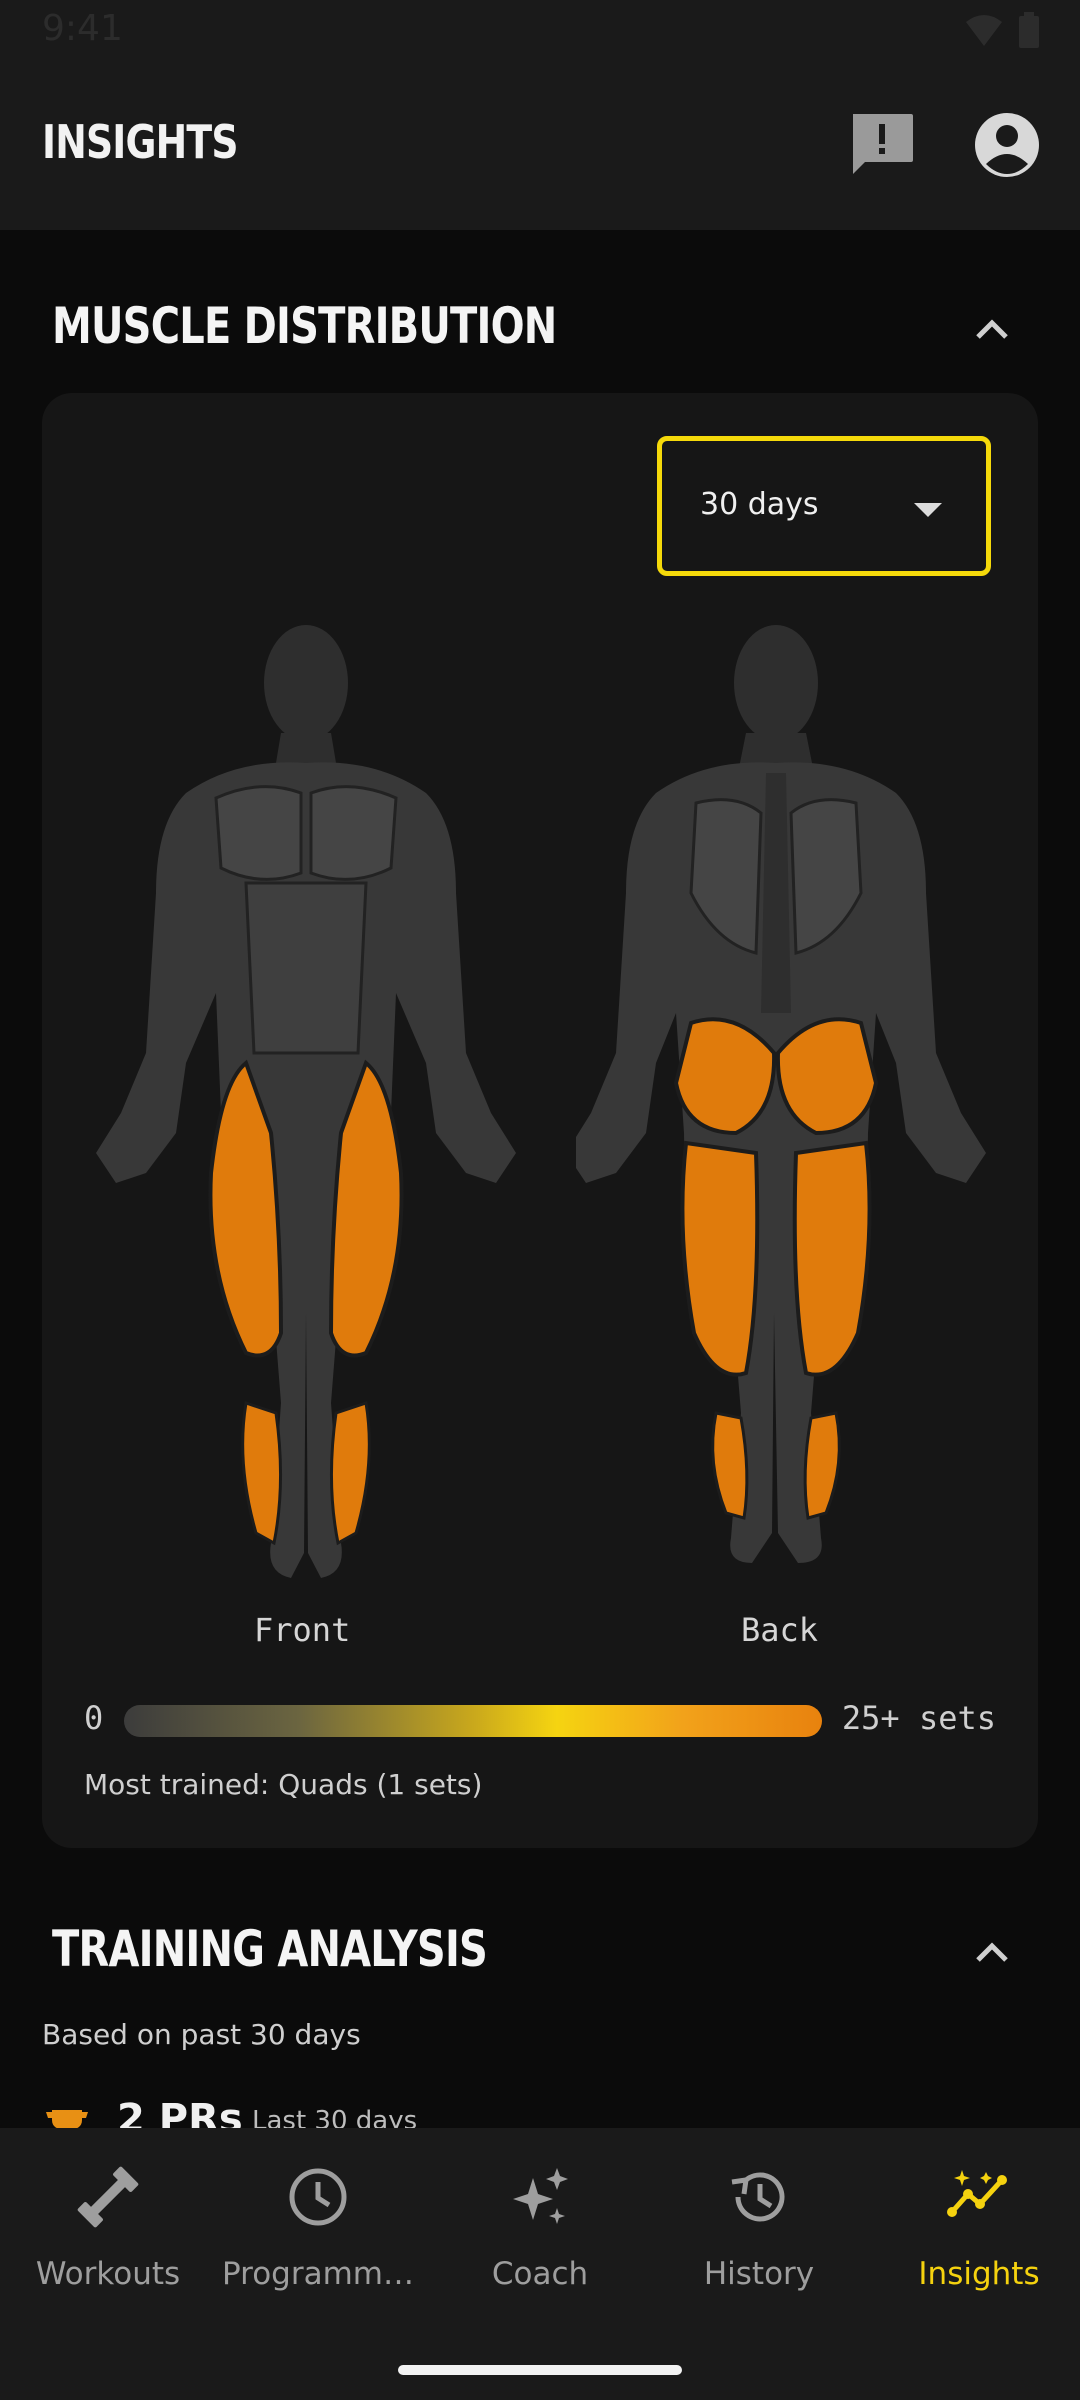 Image resolution: width=1080 pixels, height=2400 pixels. I want to click on intensity-scale: 0 25+ sets, so click(540, 1718).